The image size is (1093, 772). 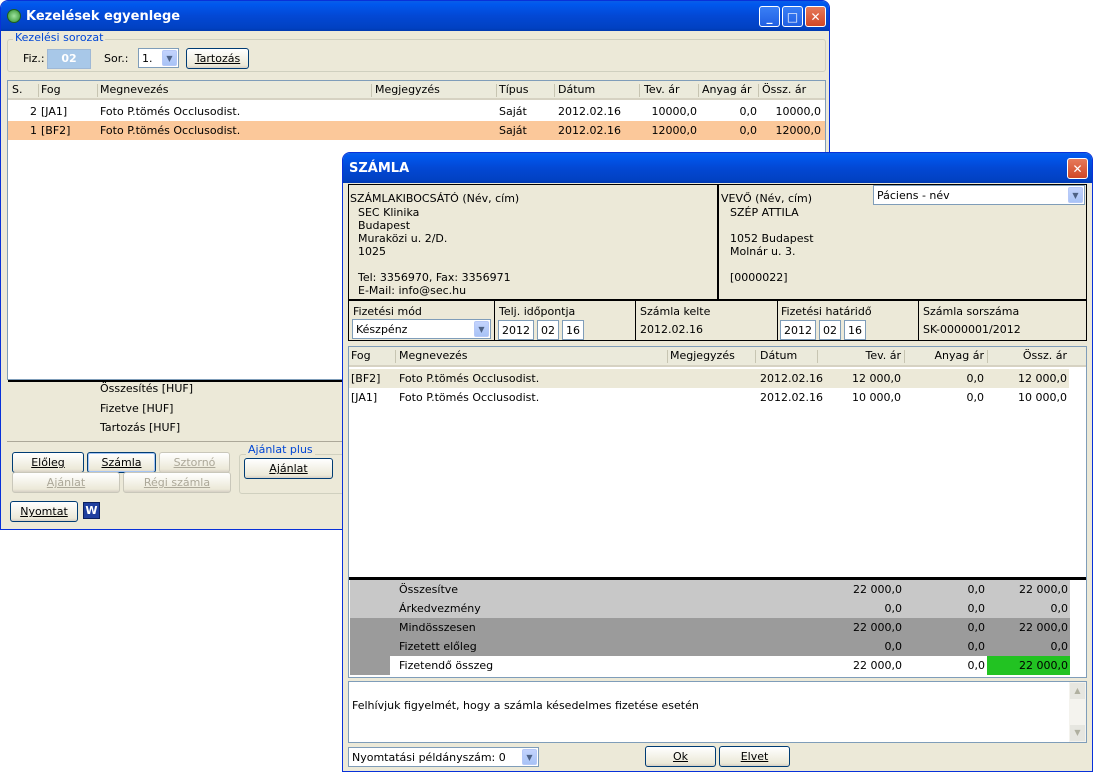 What do you see at coordinates (798, 330) in the screenshot?
I see `hatarido-year: 2012` at bounding box center [798, 330].